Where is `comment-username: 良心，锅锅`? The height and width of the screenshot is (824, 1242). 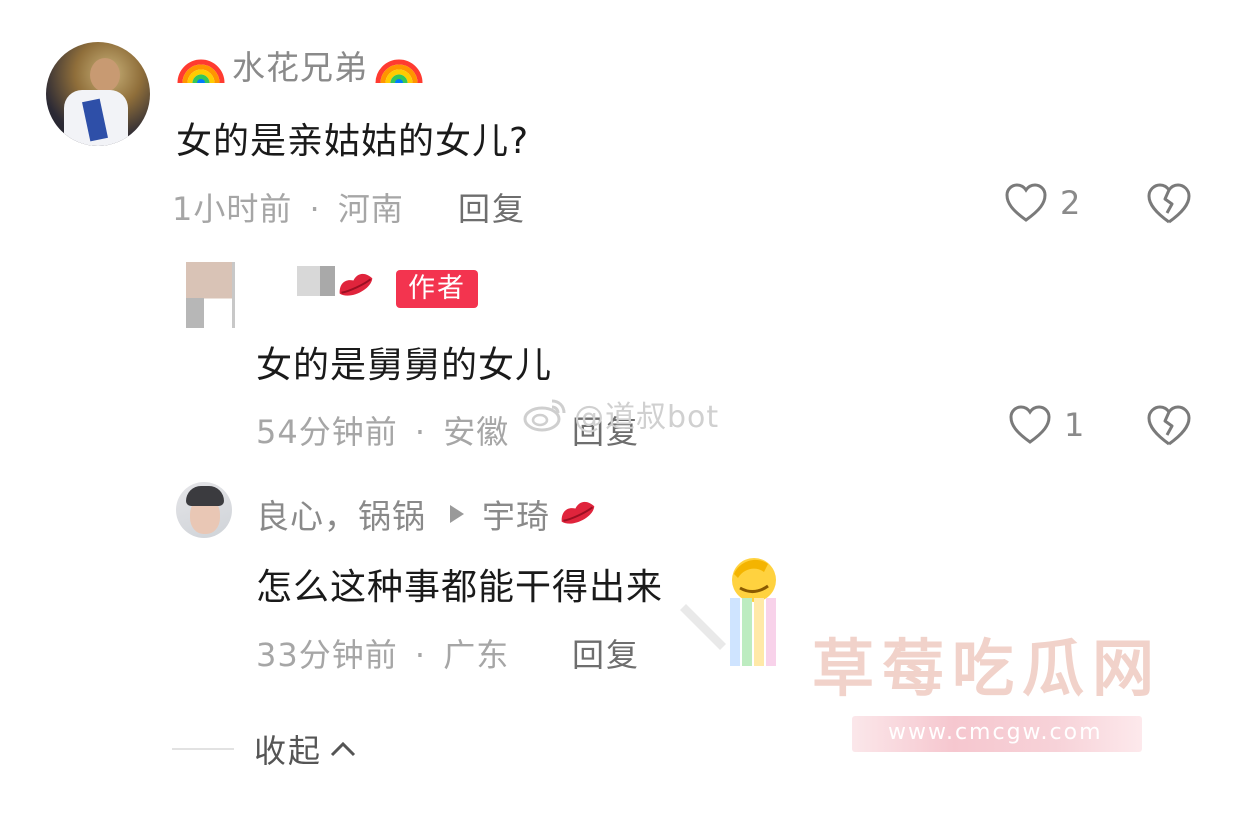
comment-username: 良心，锅锅 is located at coordinates (341, 514).